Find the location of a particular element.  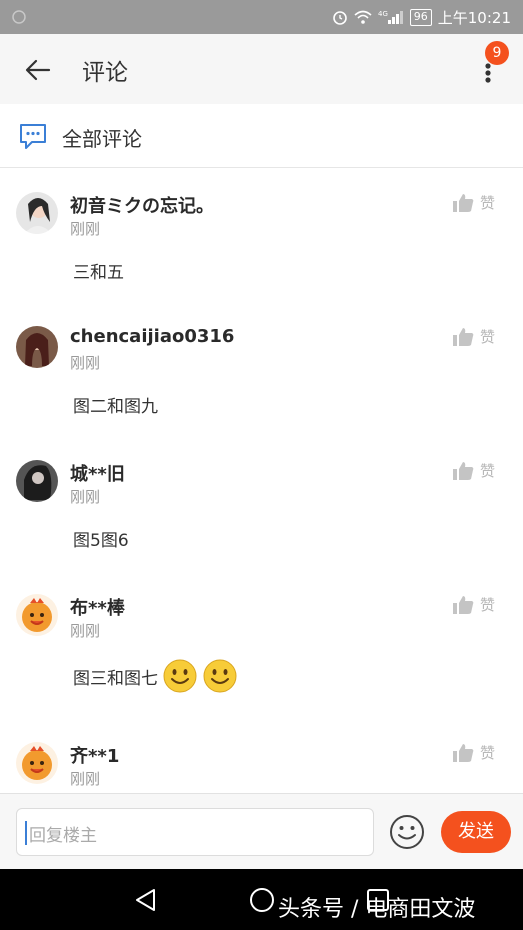

svg-text: 4G is located at coordinates (383, 14).